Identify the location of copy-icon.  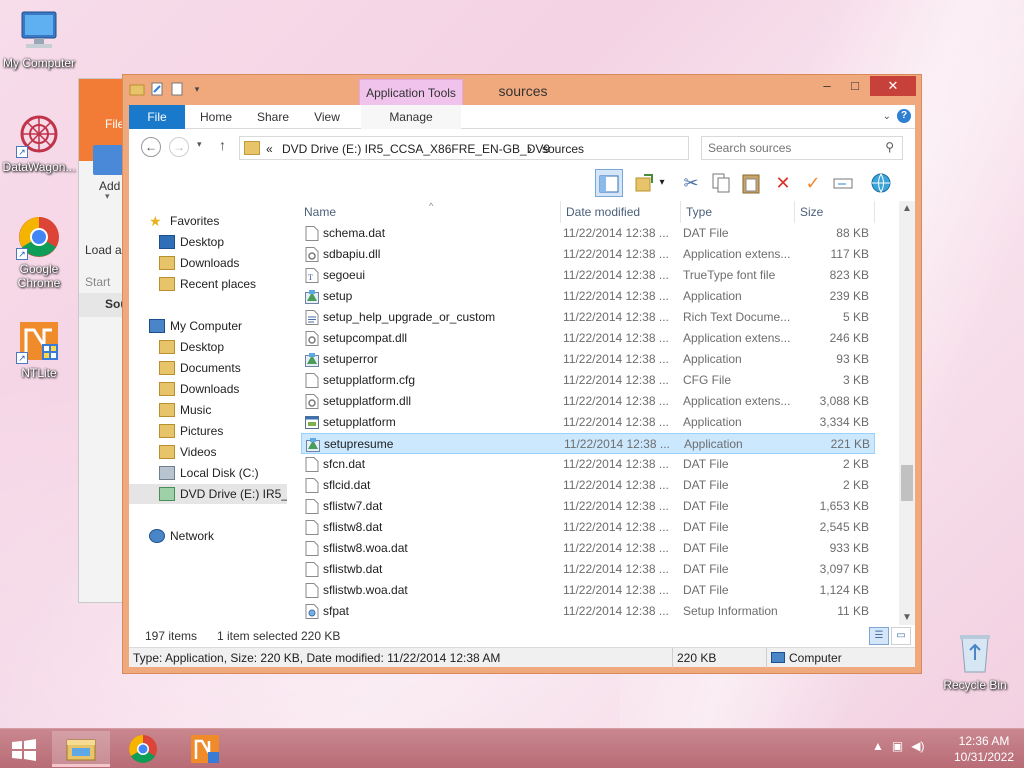
(721, 183).